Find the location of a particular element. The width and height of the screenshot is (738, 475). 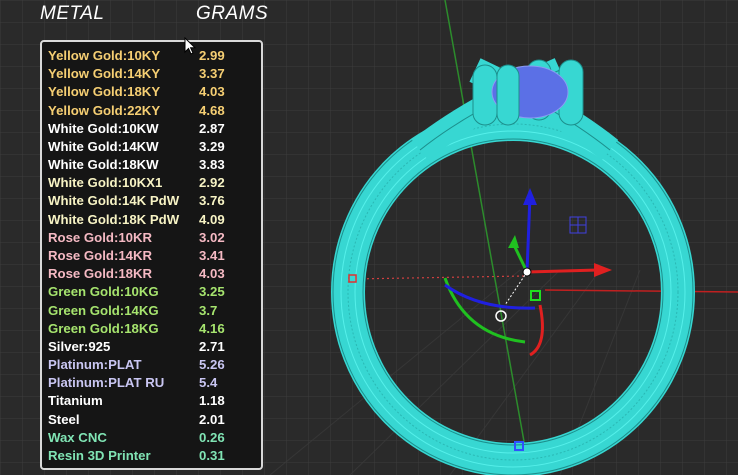

metal-name: White Gold:10KX1 is located at coordinates (105, 183).